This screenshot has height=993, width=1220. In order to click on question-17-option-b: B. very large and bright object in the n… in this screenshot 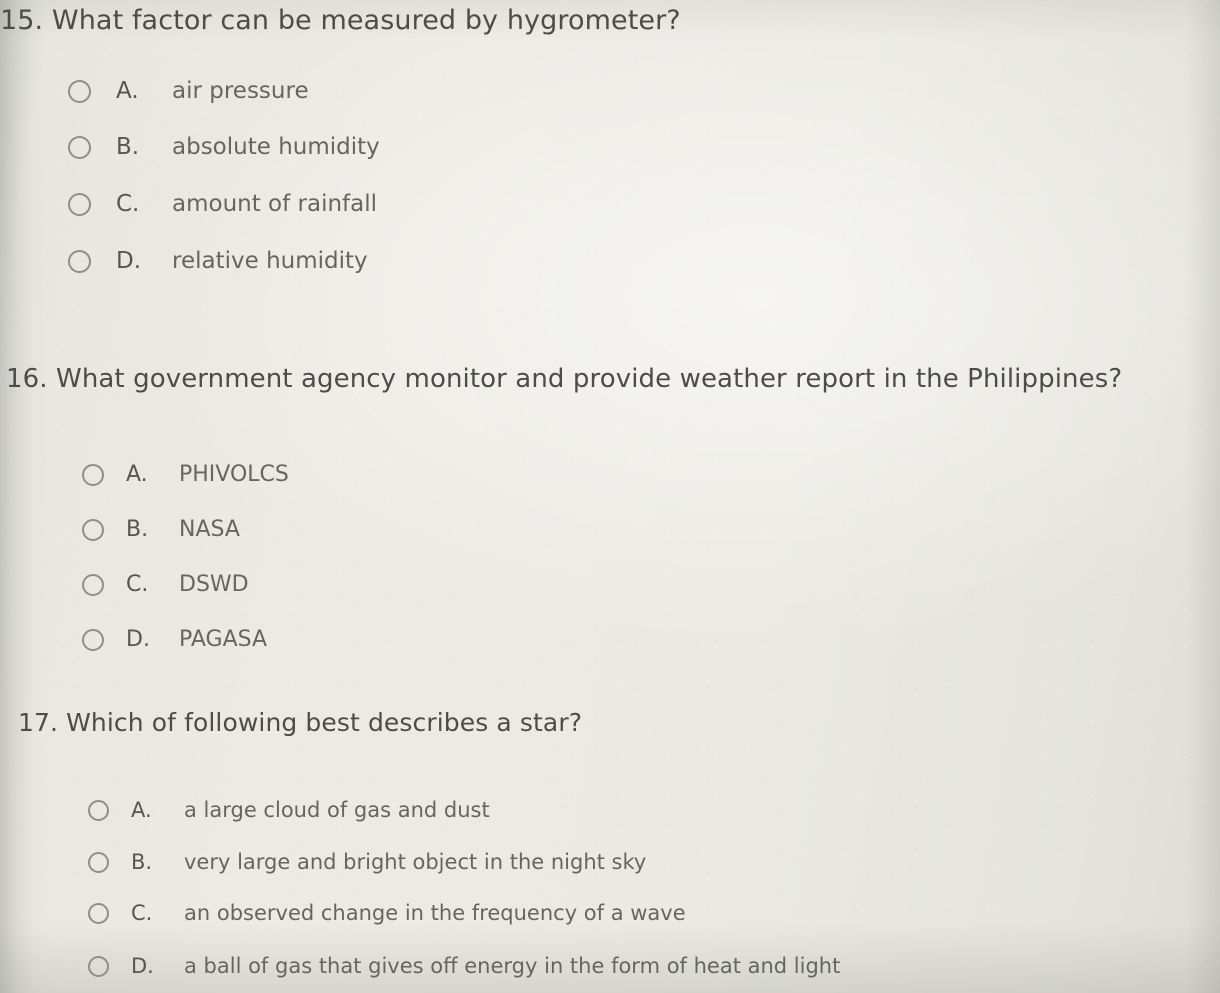, I will do `click(367, 862)`.